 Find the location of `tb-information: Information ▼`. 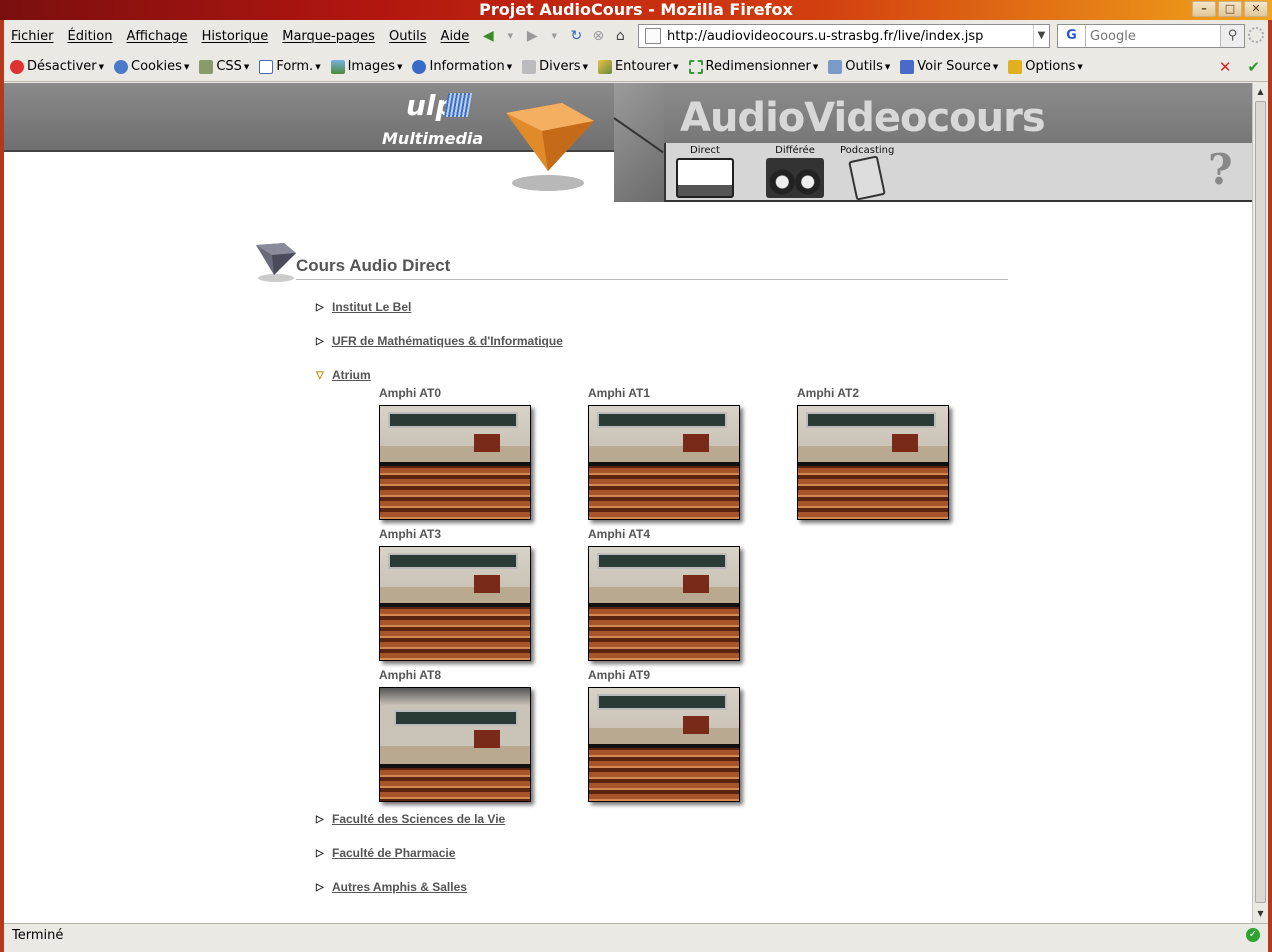

tb-information: Information ▼ is located at coordinates (462, 66).